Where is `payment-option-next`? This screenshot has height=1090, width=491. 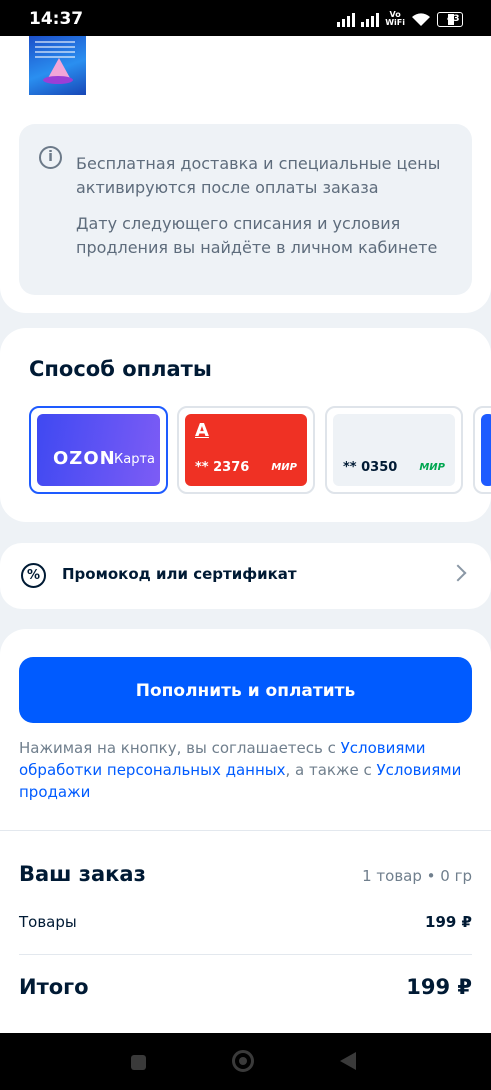
payment-option-next is located at coordinates (482, 450).